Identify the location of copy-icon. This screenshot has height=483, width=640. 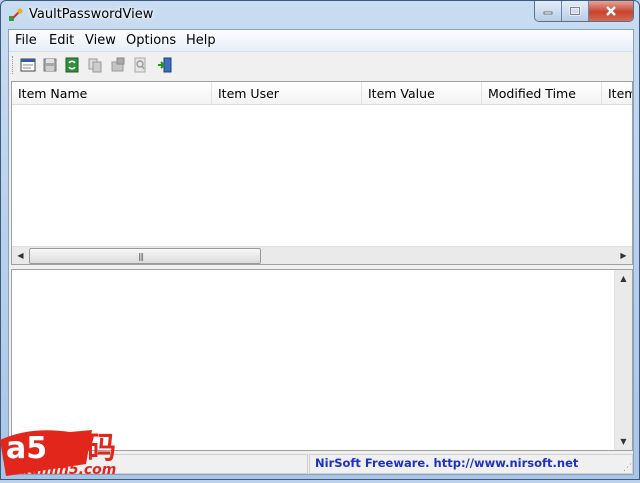
(95, 65).